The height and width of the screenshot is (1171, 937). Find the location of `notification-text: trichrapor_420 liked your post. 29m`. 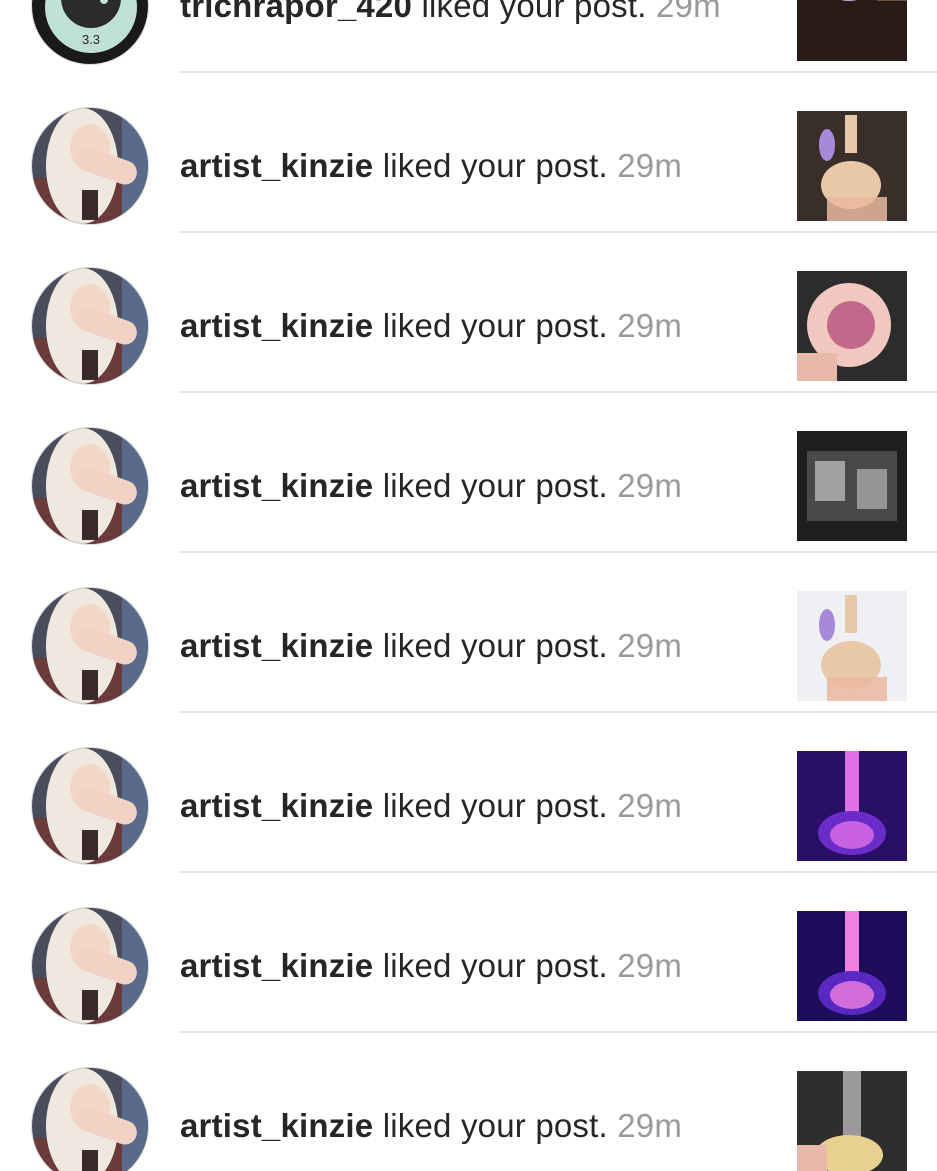

notification-text: trichrapor_420 liked your post. 29m is located at coordinates (450, 13).